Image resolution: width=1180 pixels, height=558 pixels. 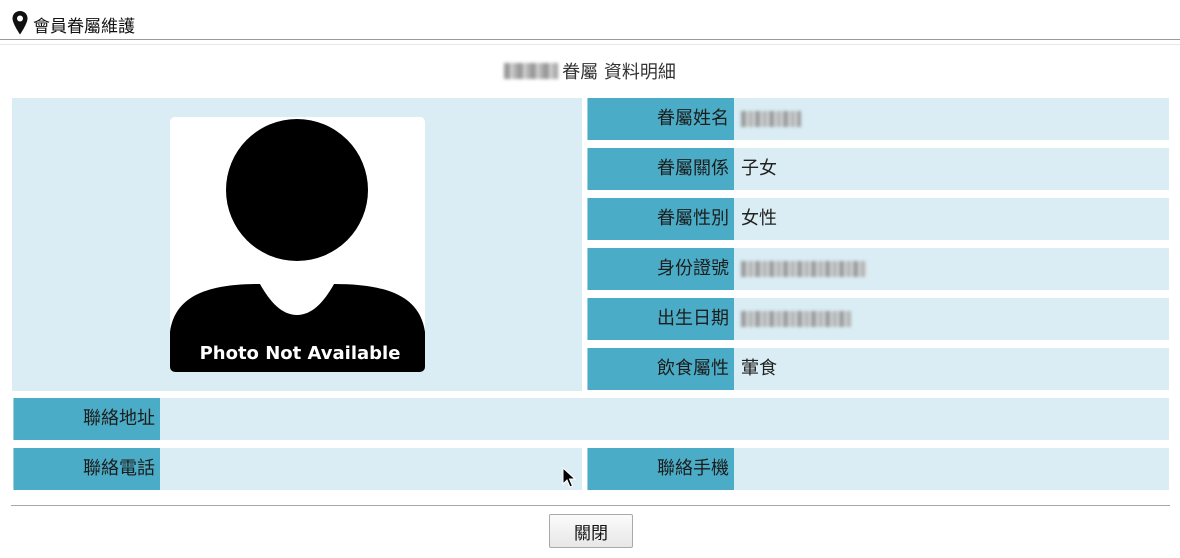 What do you see at coordinates (569, 477) in the screenshot?
I see `mouse-cursor-icon` at bounding box center [569, 477].